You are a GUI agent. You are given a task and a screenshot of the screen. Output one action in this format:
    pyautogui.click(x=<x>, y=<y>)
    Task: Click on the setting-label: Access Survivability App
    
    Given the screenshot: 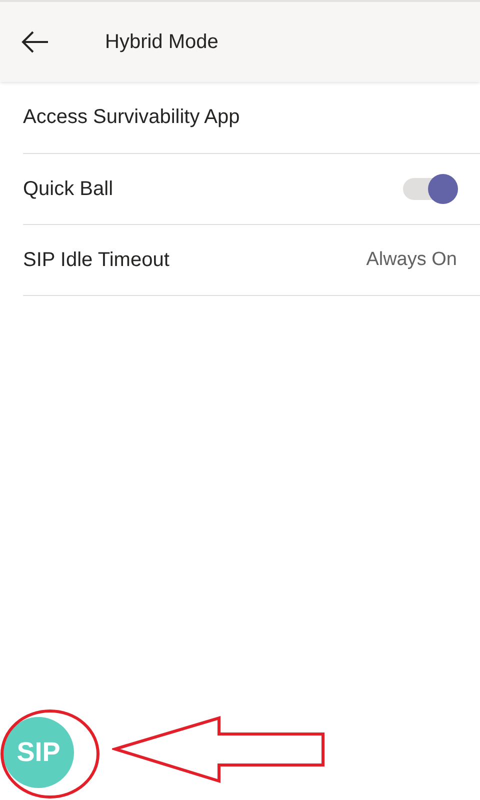 What is the action you would take?
    pyautogui.click(x=131, y=117)
    